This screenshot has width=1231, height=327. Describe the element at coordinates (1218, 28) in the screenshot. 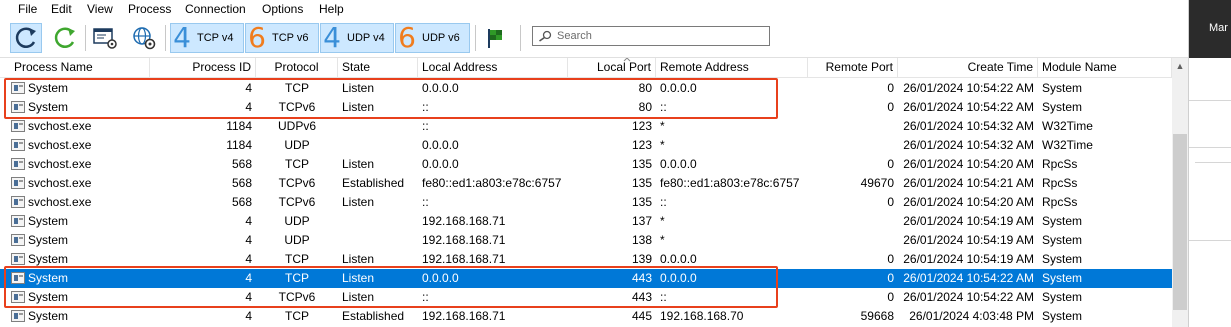

I see `background-window-title: Mar` at that location.